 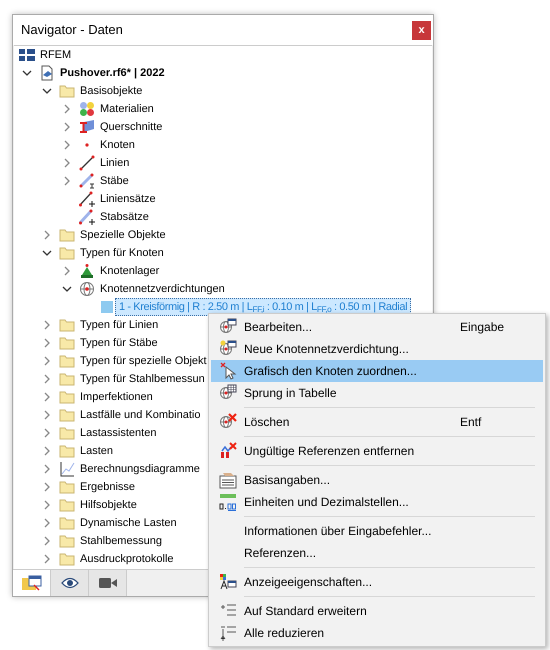 I want to click on folder-window-icon, so click(x=31, y=583).